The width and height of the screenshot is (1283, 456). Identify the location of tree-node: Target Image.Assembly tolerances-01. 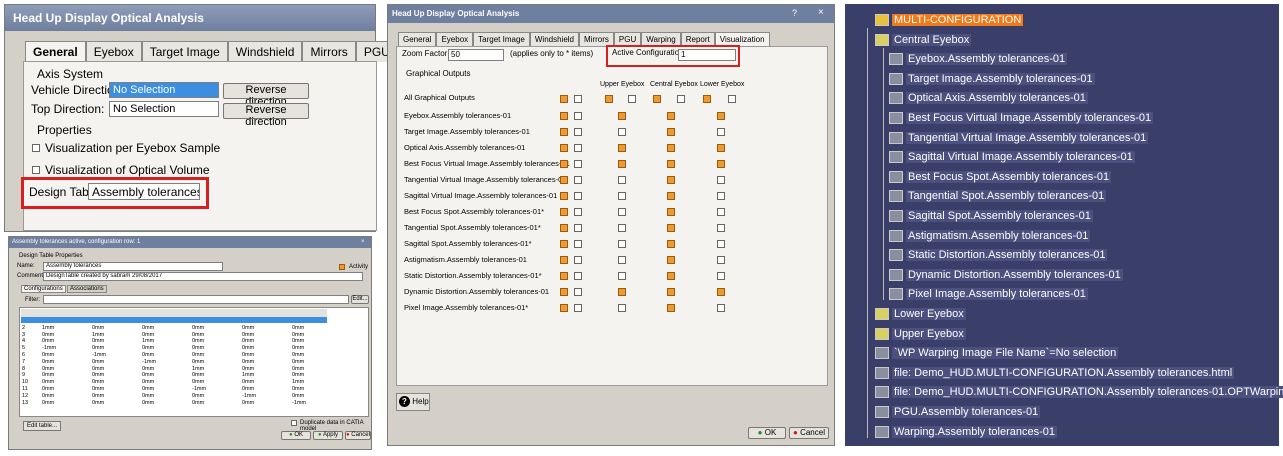
(992, 79).